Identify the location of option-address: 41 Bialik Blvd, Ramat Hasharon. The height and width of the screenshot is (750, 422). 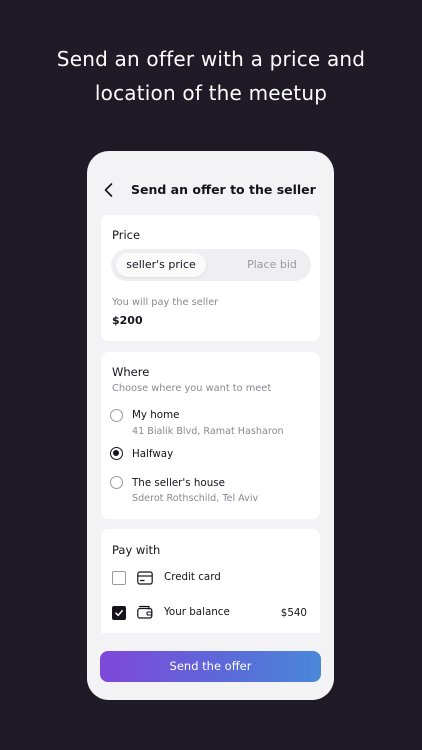
(208, 431).